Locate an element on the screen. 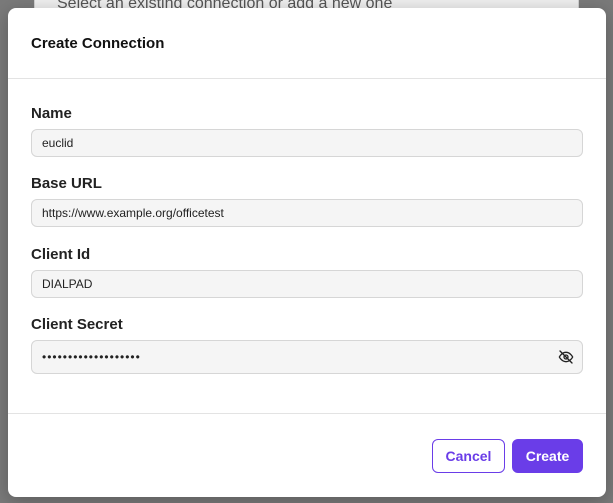 Image resolution: width=613 pixels, height=503 pixels. eye-off-icon is located at coordinates (566, 357).